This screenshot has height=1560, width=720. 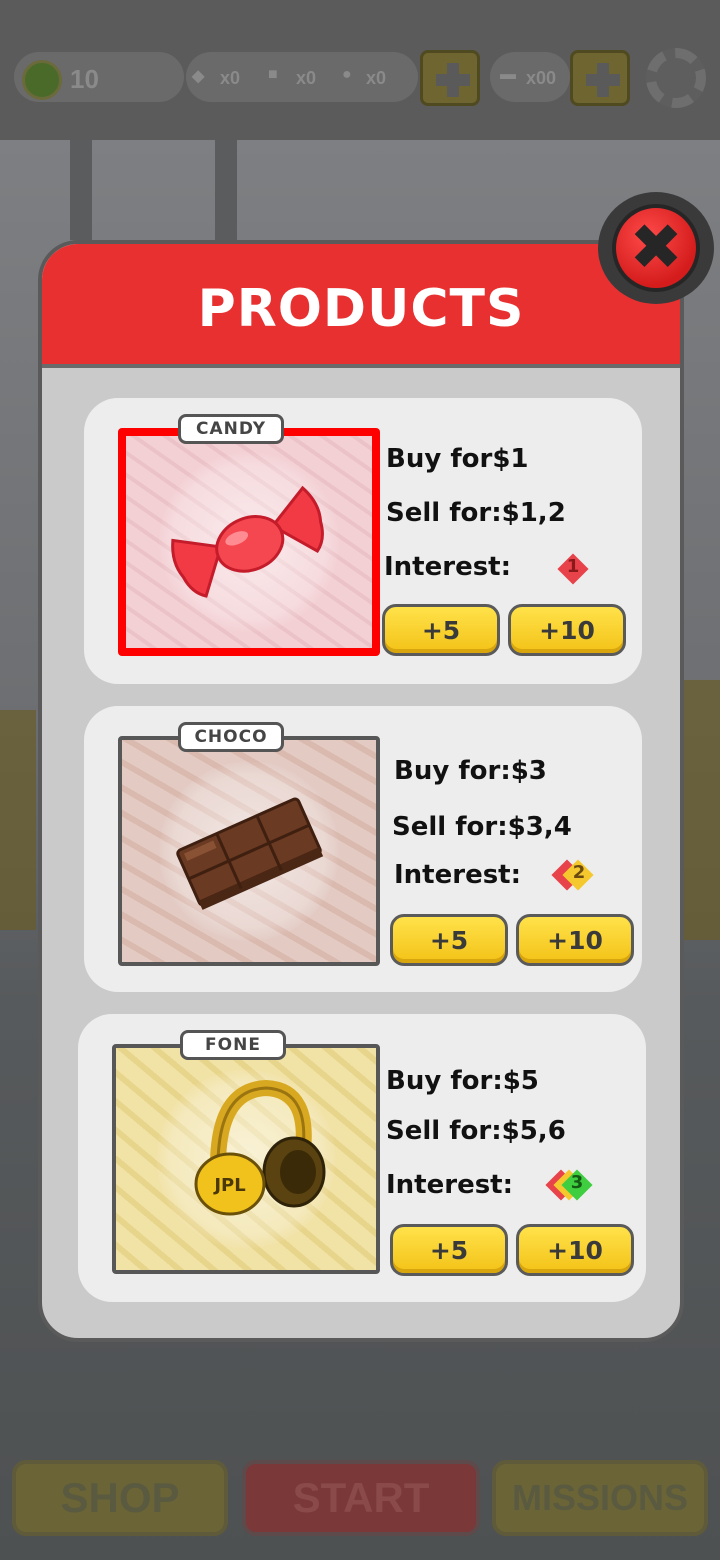 I want to click on top-hud: 10 ◆ x0 ■ x0 ● x0 ▬ x00, so click(x=360, y=70).